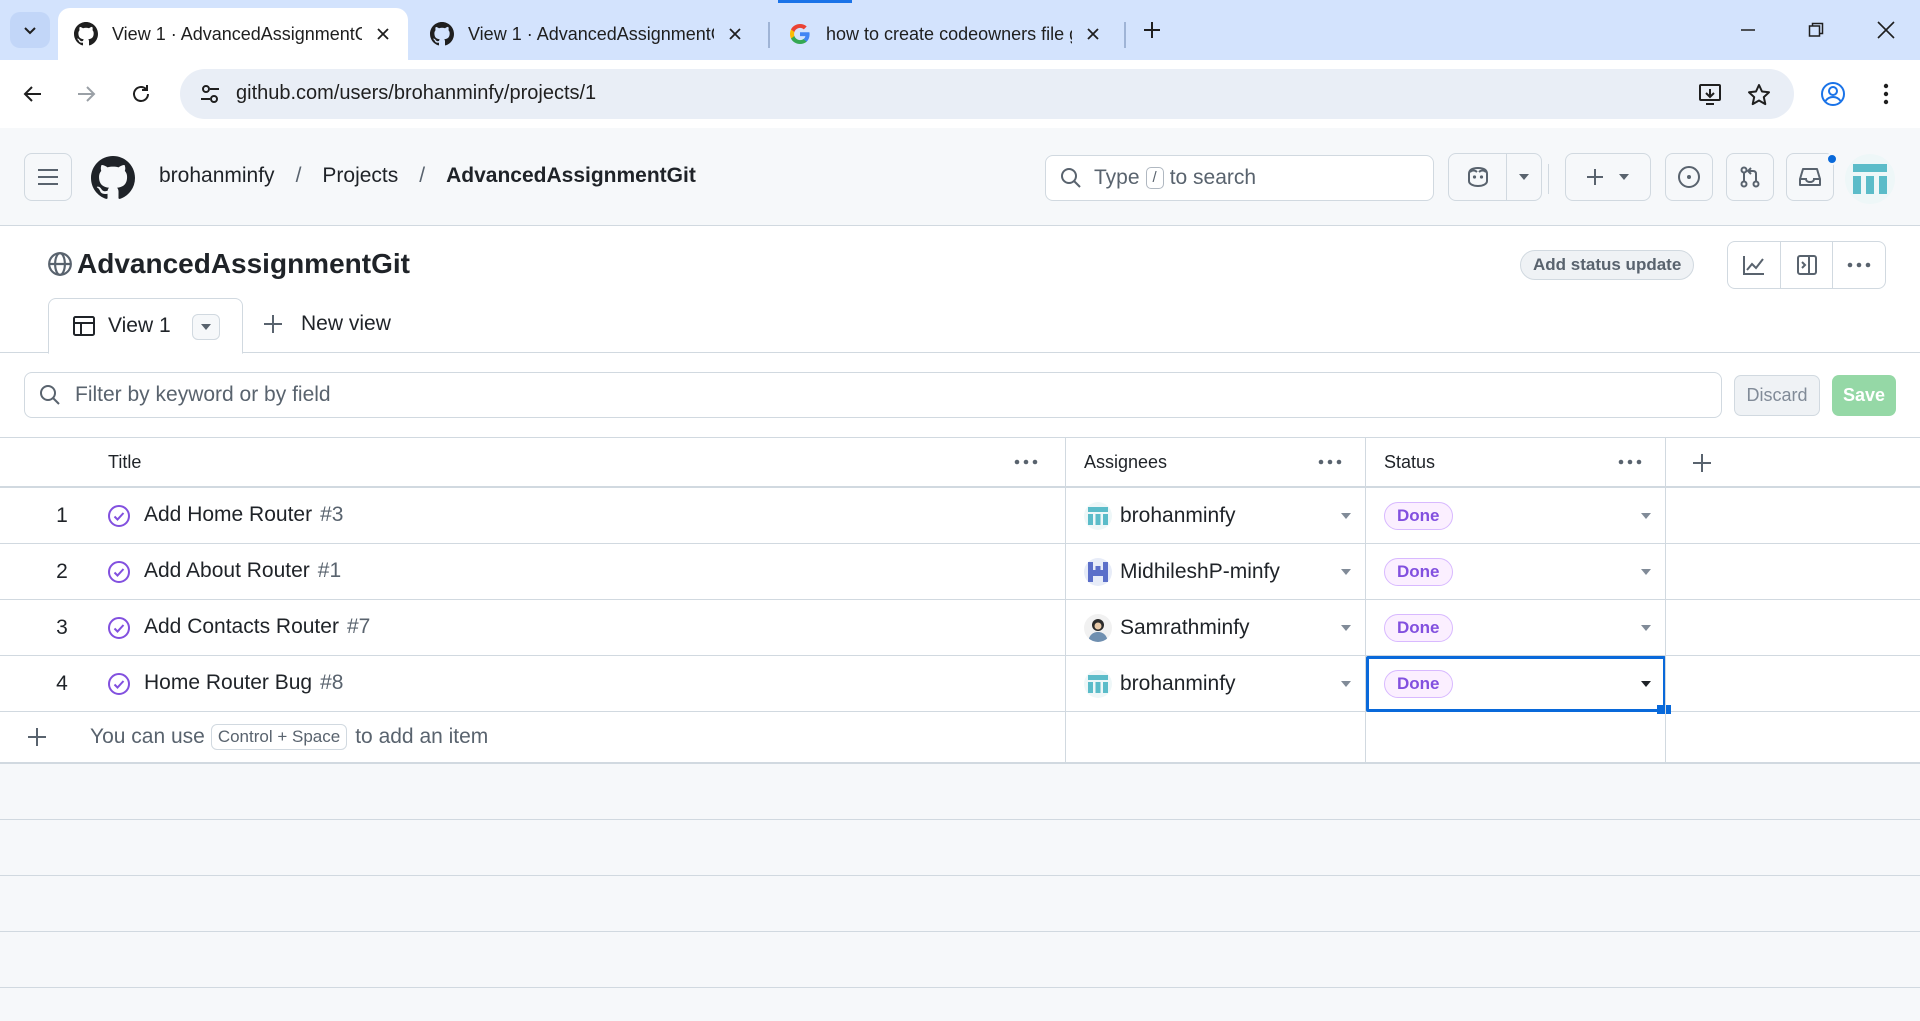  I want to click on issues-button, so click(1689, 177).